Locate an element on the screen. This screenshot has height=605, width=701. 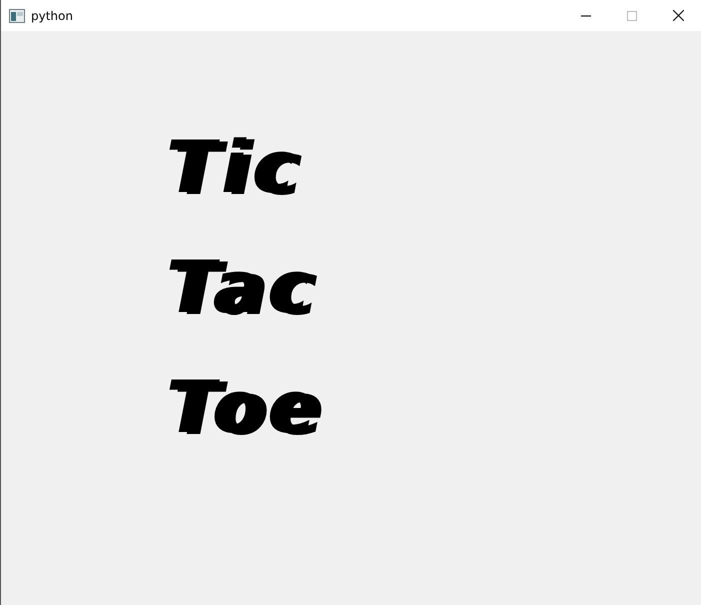
close-icon is located at coordinates (678, 15).